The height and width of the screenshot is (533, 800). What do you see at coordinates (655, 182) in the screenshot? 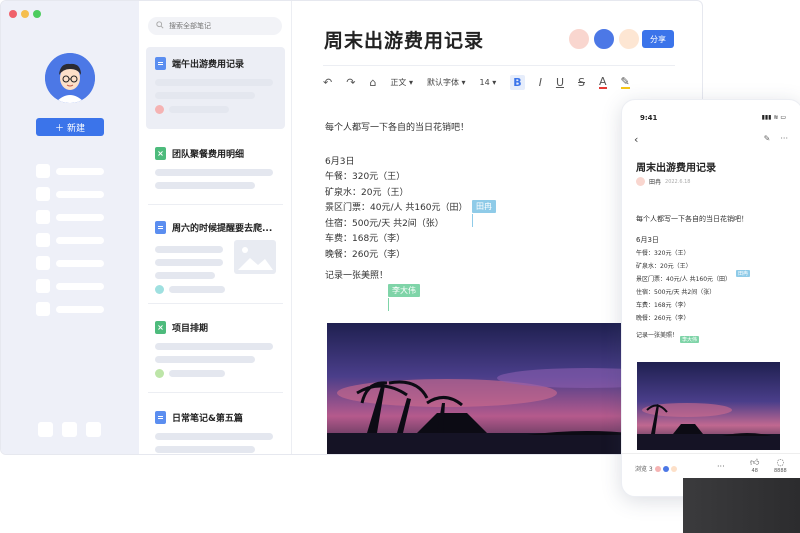
I see `author-name: 田冉` at bounding box center [655, 182].